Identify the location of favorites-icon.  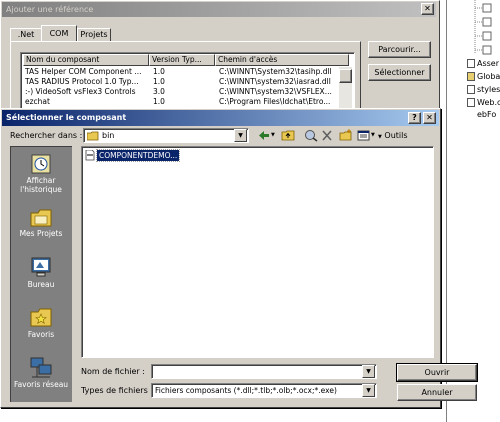
(41, 317).